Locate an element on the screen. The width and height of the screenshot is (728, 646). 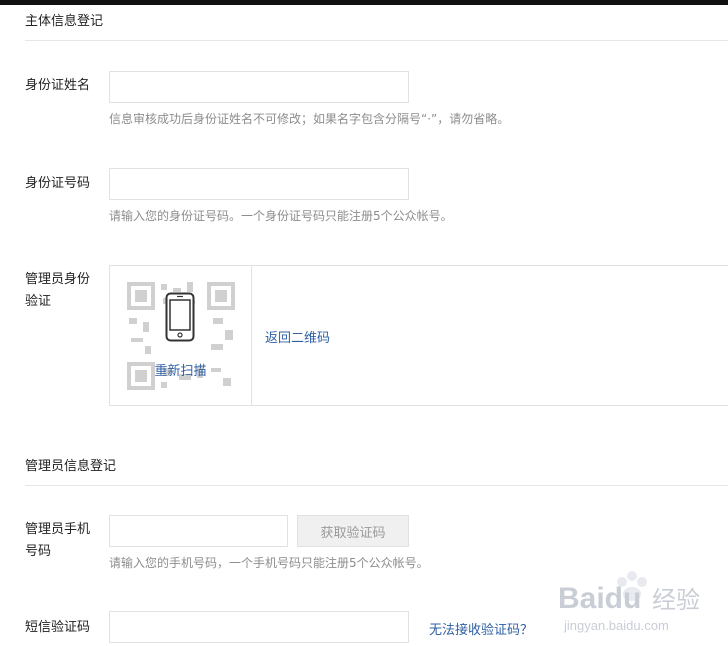
back-to-qr-link: 返回二维码 is located at coordinates (297, 336).